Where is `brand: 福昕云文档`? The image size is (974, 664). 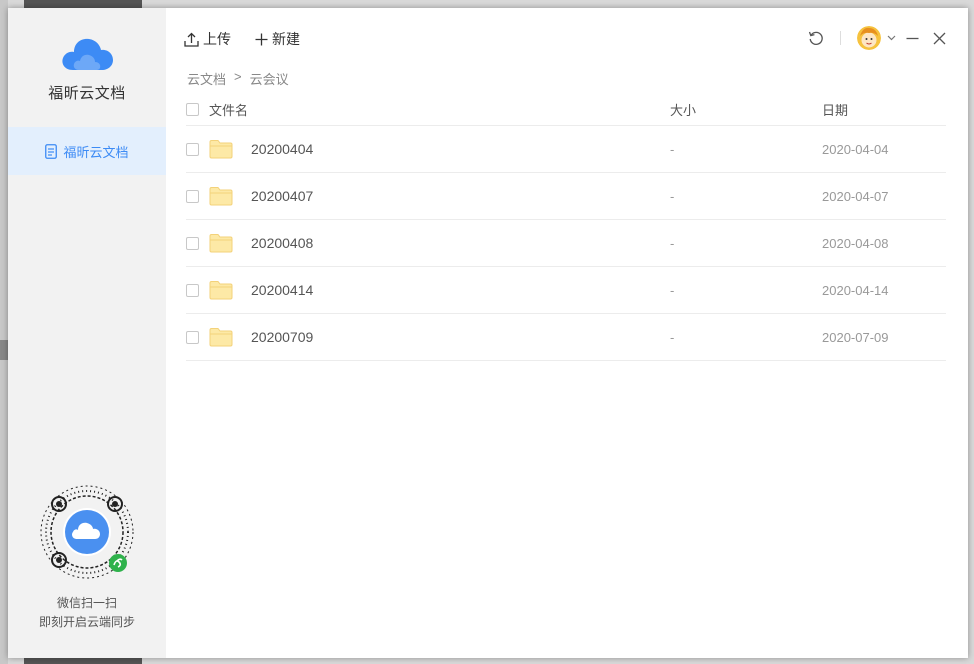
brand: 福昕云文档 is located at coordinates (87, 68).